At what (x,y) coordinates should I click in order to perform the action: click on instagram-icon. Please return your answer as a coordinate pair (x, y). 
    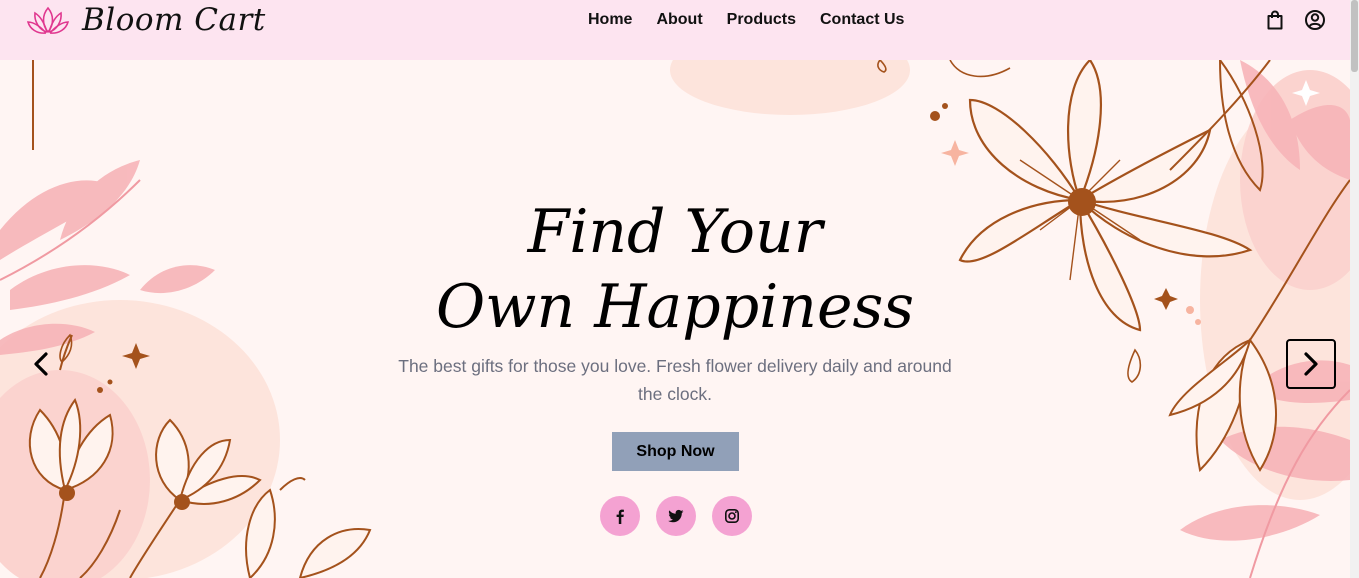
    Looking at the image, I should click on (731, 515).